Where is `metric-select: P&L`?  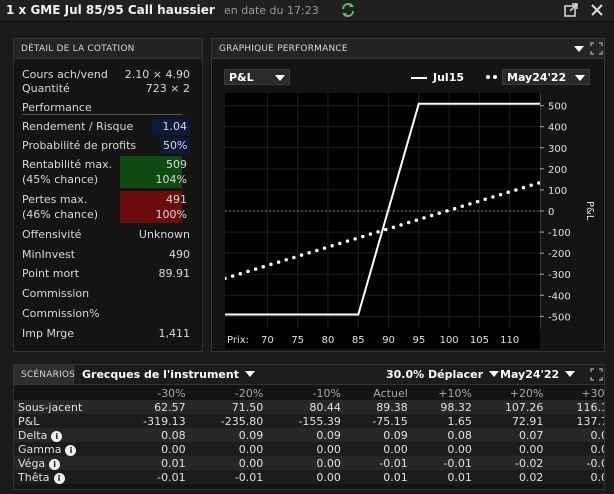
metric-select: P&L is located at coordinates (257, 77).